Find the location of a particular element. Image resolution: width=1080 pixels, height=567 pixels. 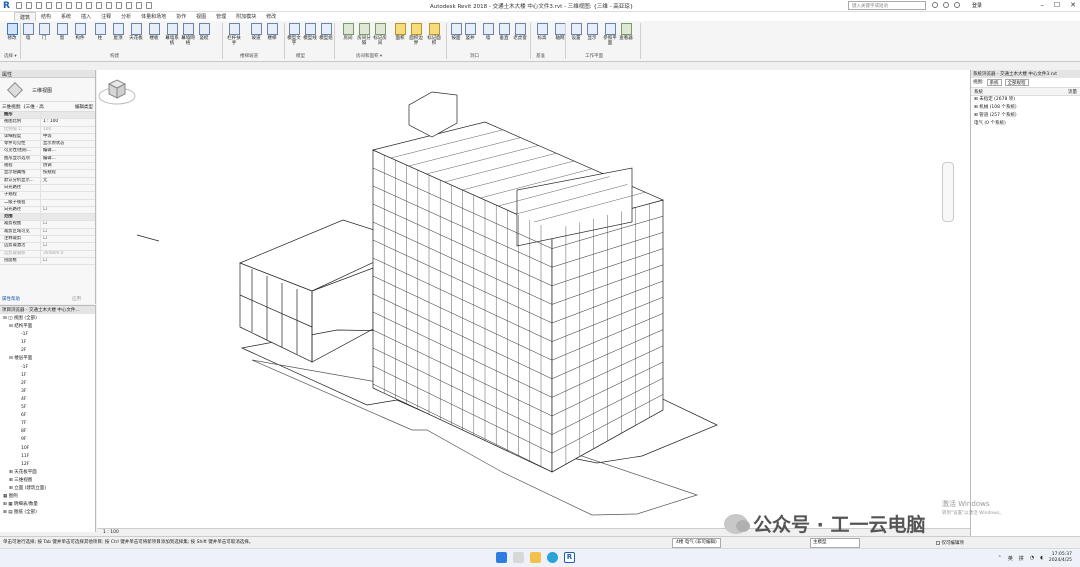

input-language: 英 is located at coordinates (1010, 558).